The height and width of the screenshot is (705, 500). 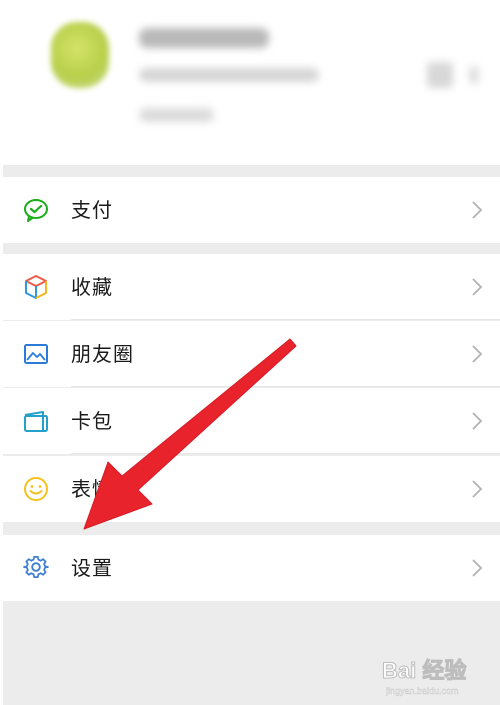 I want to click on qr-code-icon, so click(x=440, y=75).